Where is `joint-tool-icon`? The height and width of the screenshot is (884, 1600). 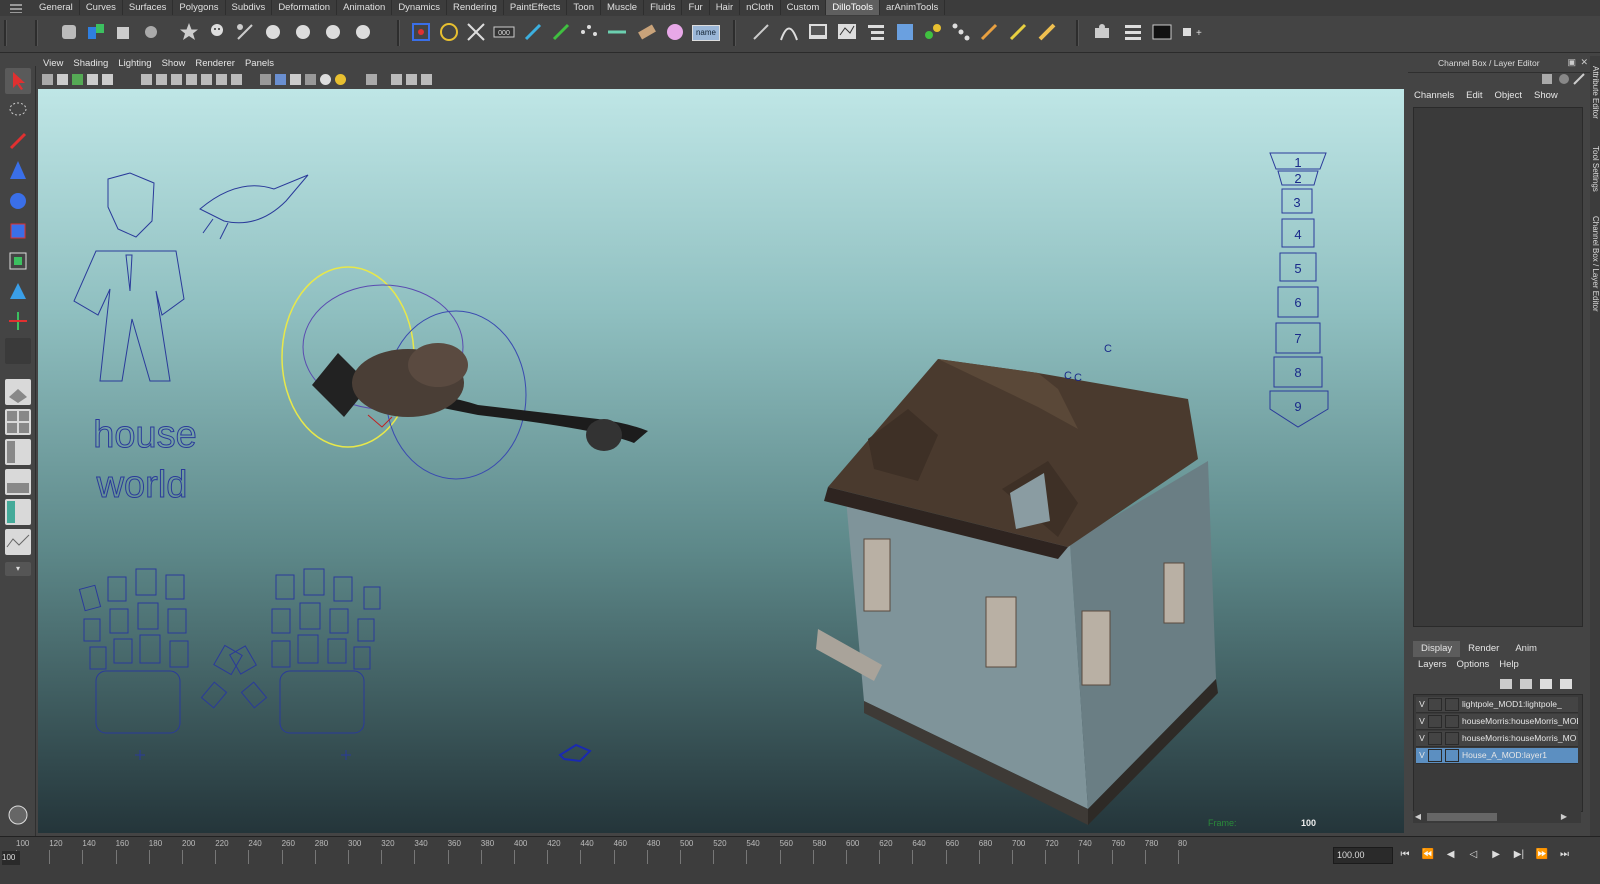 joint-tool-icon is located at coordinates (421, 32).